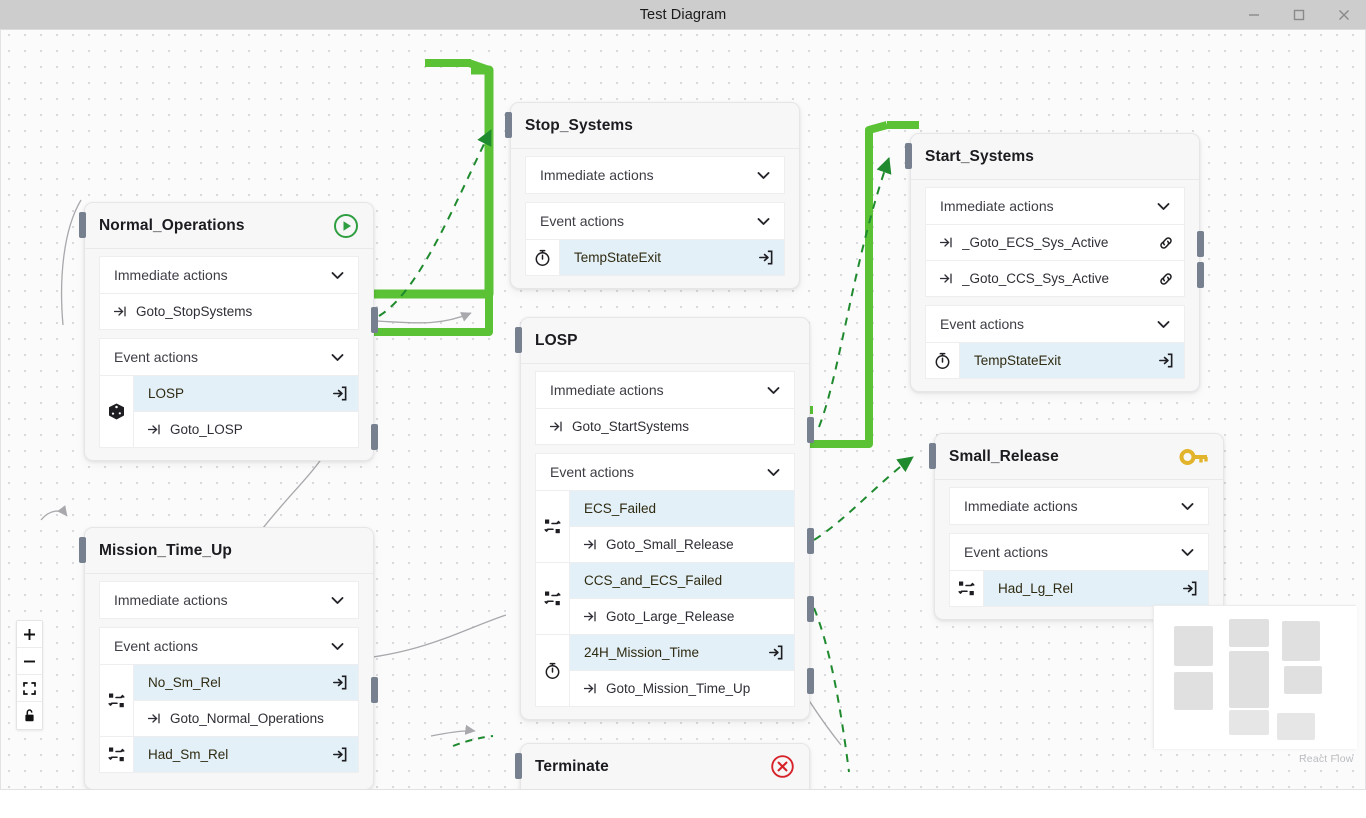  I want to click on event-action-row: Goto_Normal_Operations, so click(246, 719).